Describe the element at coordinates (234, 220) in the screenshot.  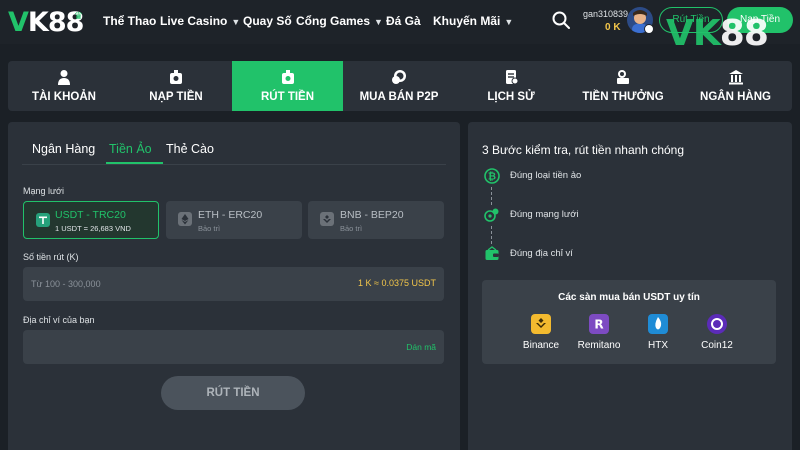
I see `network-option-erc20: ETH - ERC20 Bảo trì` at that location.